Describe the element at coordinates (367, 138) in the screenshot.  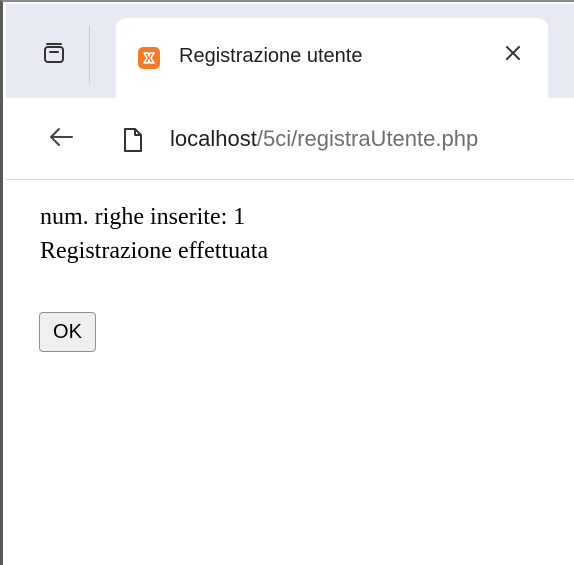
I see `url-path: /5ci/registraUtente.php` at that location.